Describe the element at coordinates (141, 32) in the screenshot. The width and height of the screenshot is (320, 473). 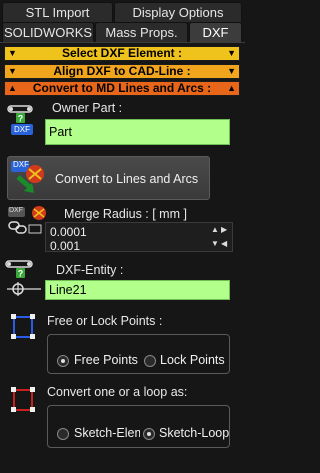
I see `tab-mass-props: Mass Props.` at that location.